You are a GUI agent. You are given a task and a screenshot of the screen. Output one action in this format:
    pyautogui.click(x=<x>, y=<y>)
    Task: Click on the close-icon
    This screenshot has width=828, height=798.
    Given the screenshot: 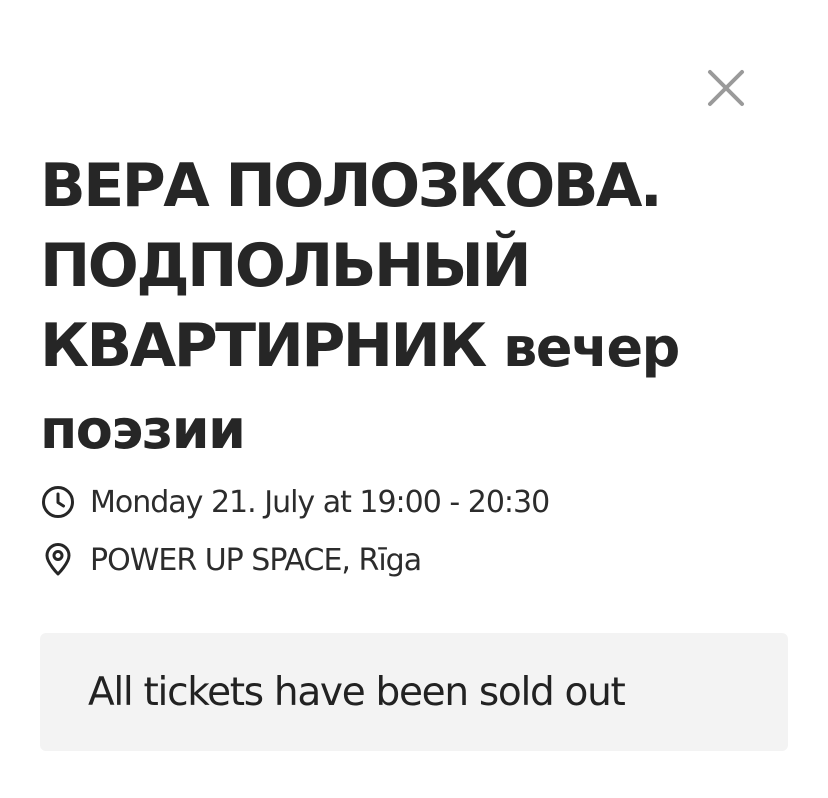 What is the action you would take?
    pyautogui.click(x=726, y=88)
    